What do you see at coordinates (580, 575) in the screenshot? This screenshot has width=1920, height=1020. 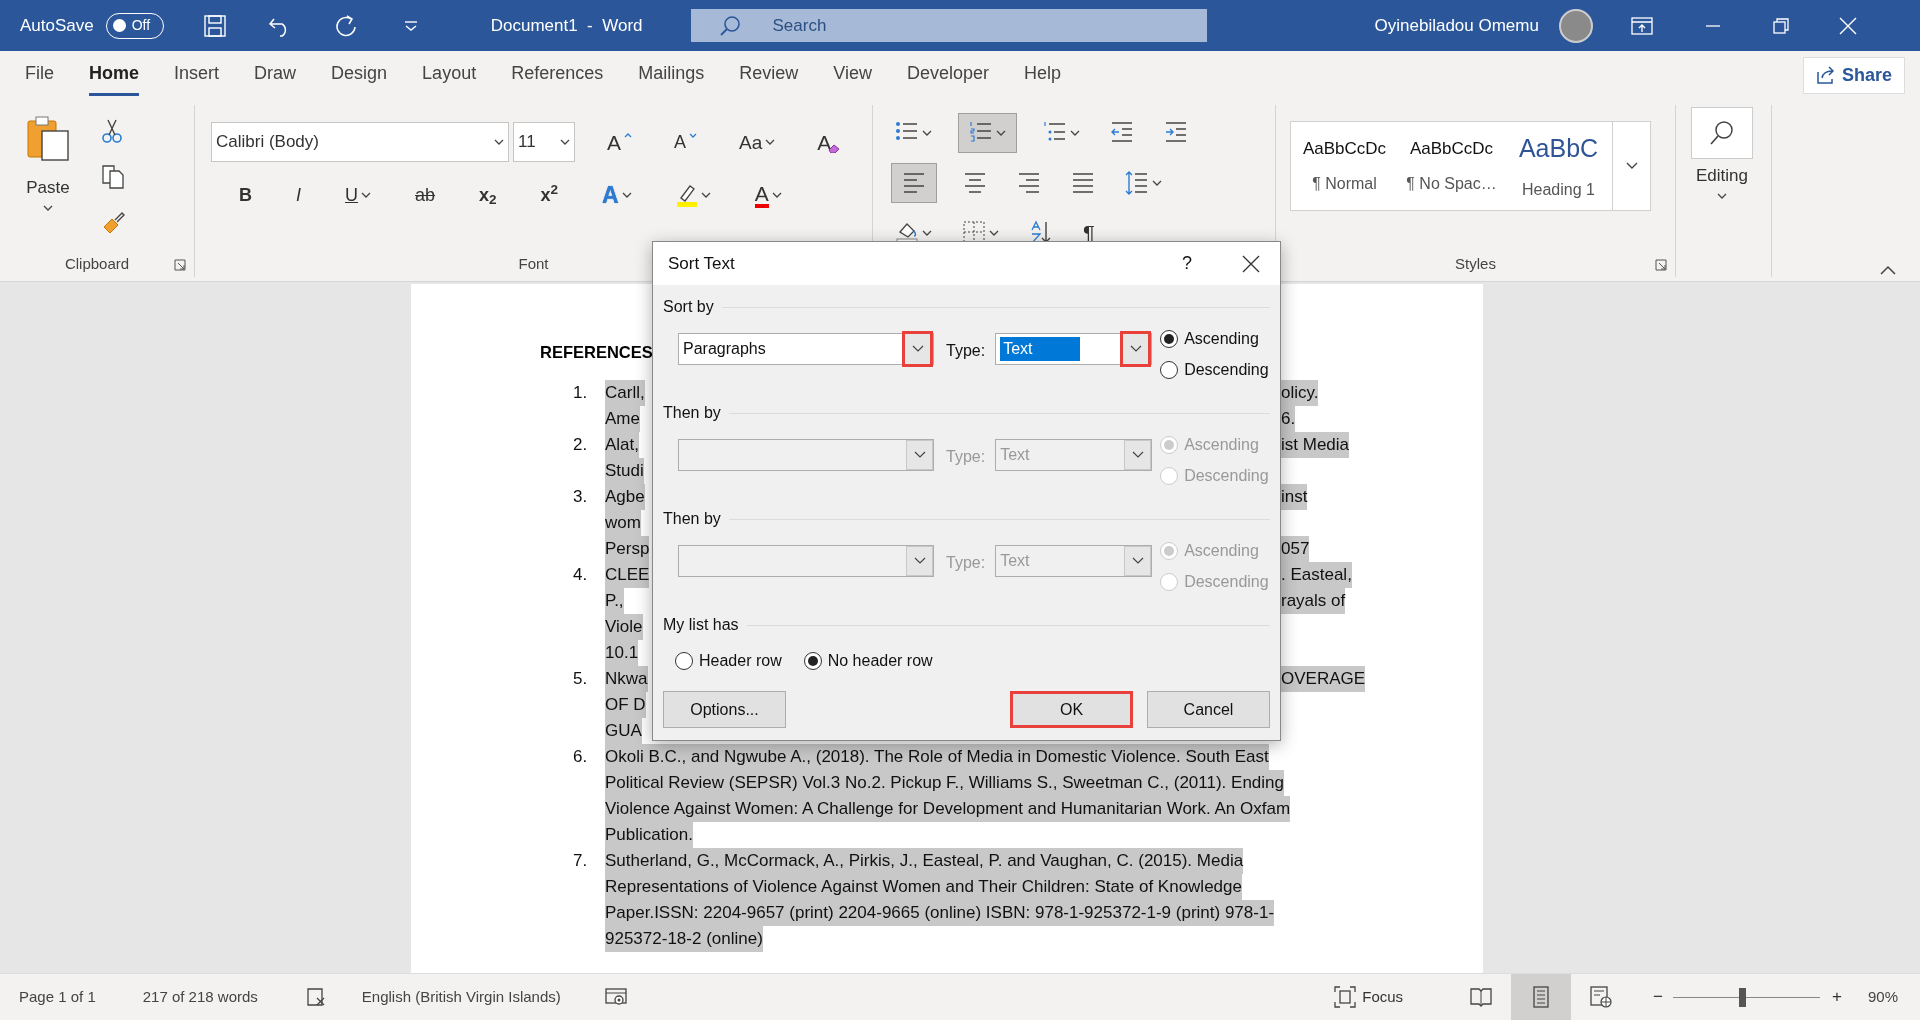 I see `list-number: 4.` at bounding box center [580, 575].